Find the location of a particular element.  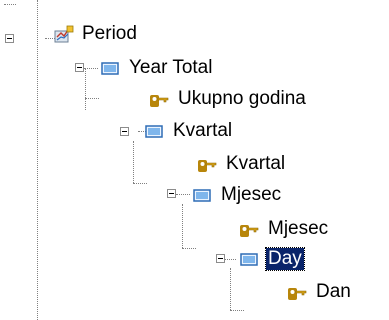

tree-node-kvartal-key: Kvartal is located at coordinates (241, 164).